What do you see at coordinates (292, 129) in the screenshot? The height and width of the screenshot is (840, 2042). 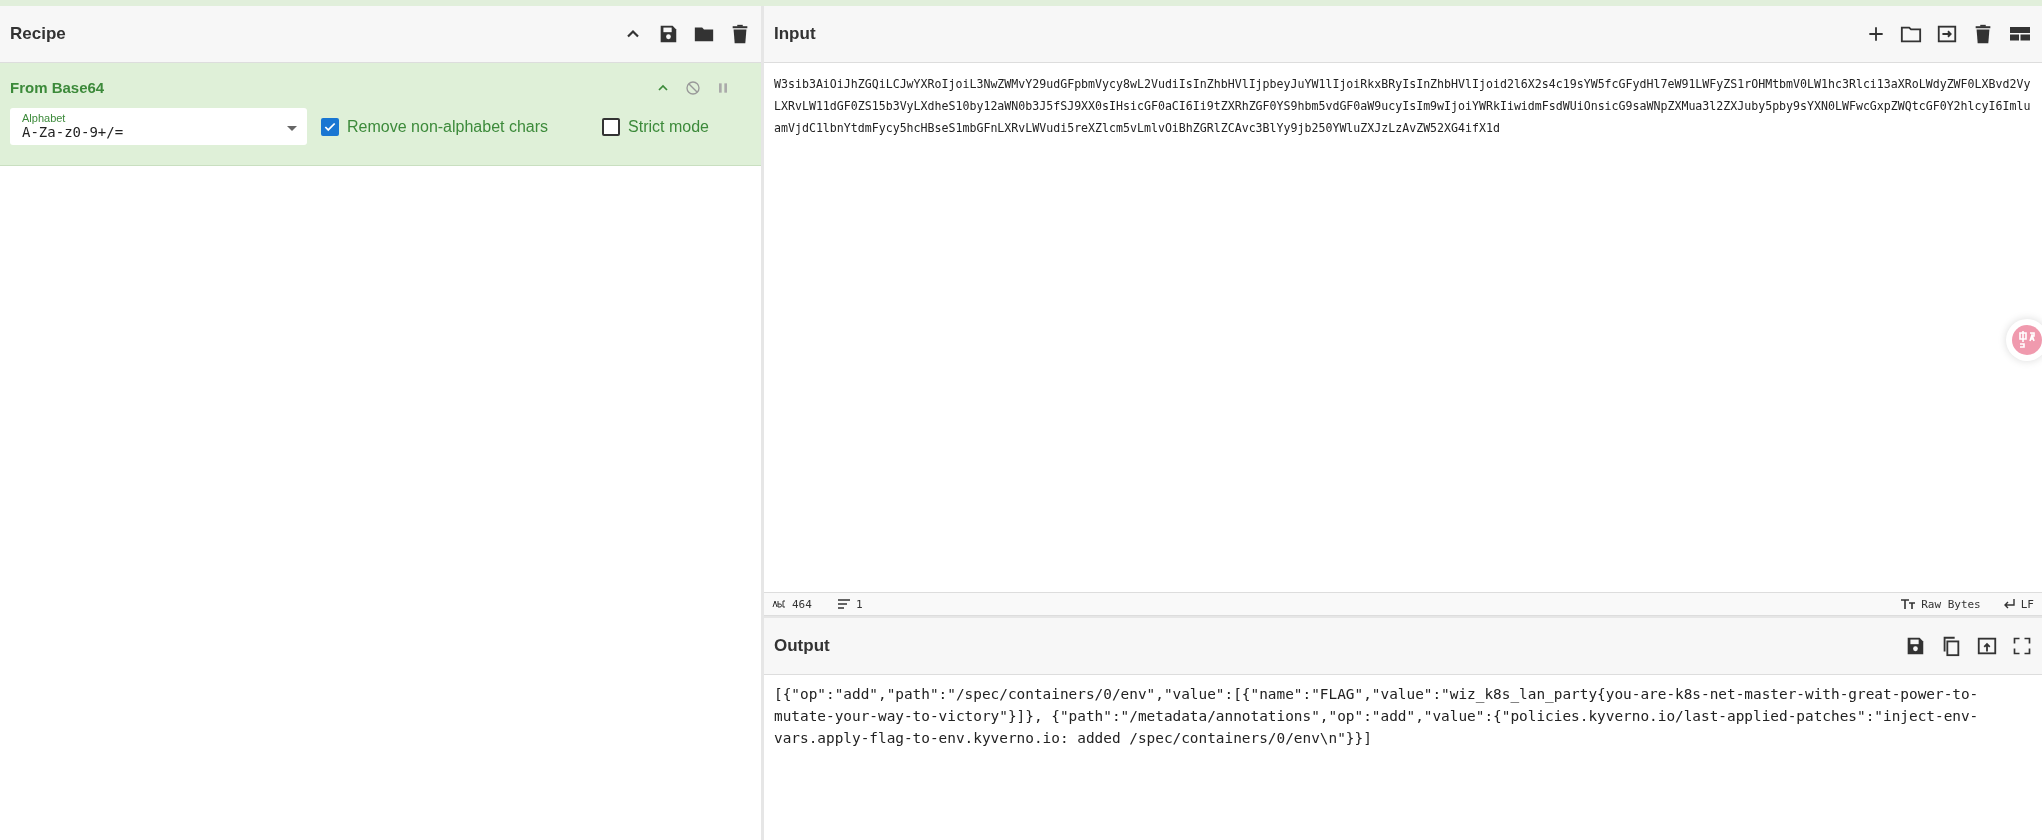 I see `caret-icon` at bounding box center [292, 129].